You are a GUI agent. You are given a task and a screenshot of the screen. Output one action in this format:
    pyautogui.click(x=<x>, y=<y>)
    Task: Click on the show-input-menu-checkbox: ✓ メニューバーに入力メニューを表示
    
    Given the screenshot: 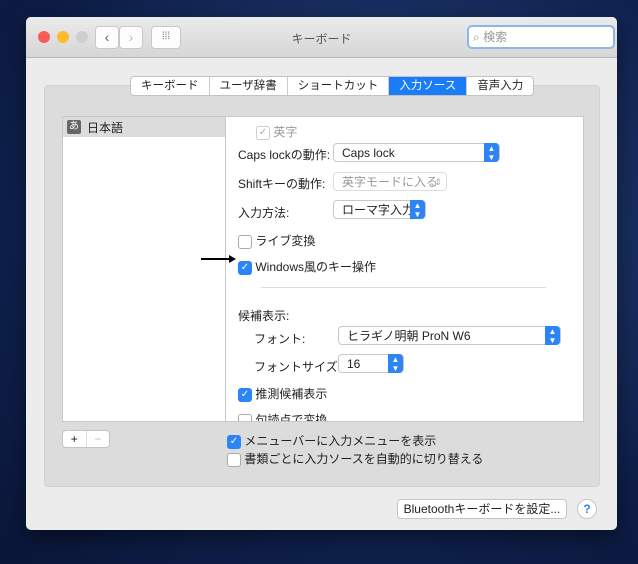 What is the action you would take?
    pyautogui.click(x=331, y=440)
    